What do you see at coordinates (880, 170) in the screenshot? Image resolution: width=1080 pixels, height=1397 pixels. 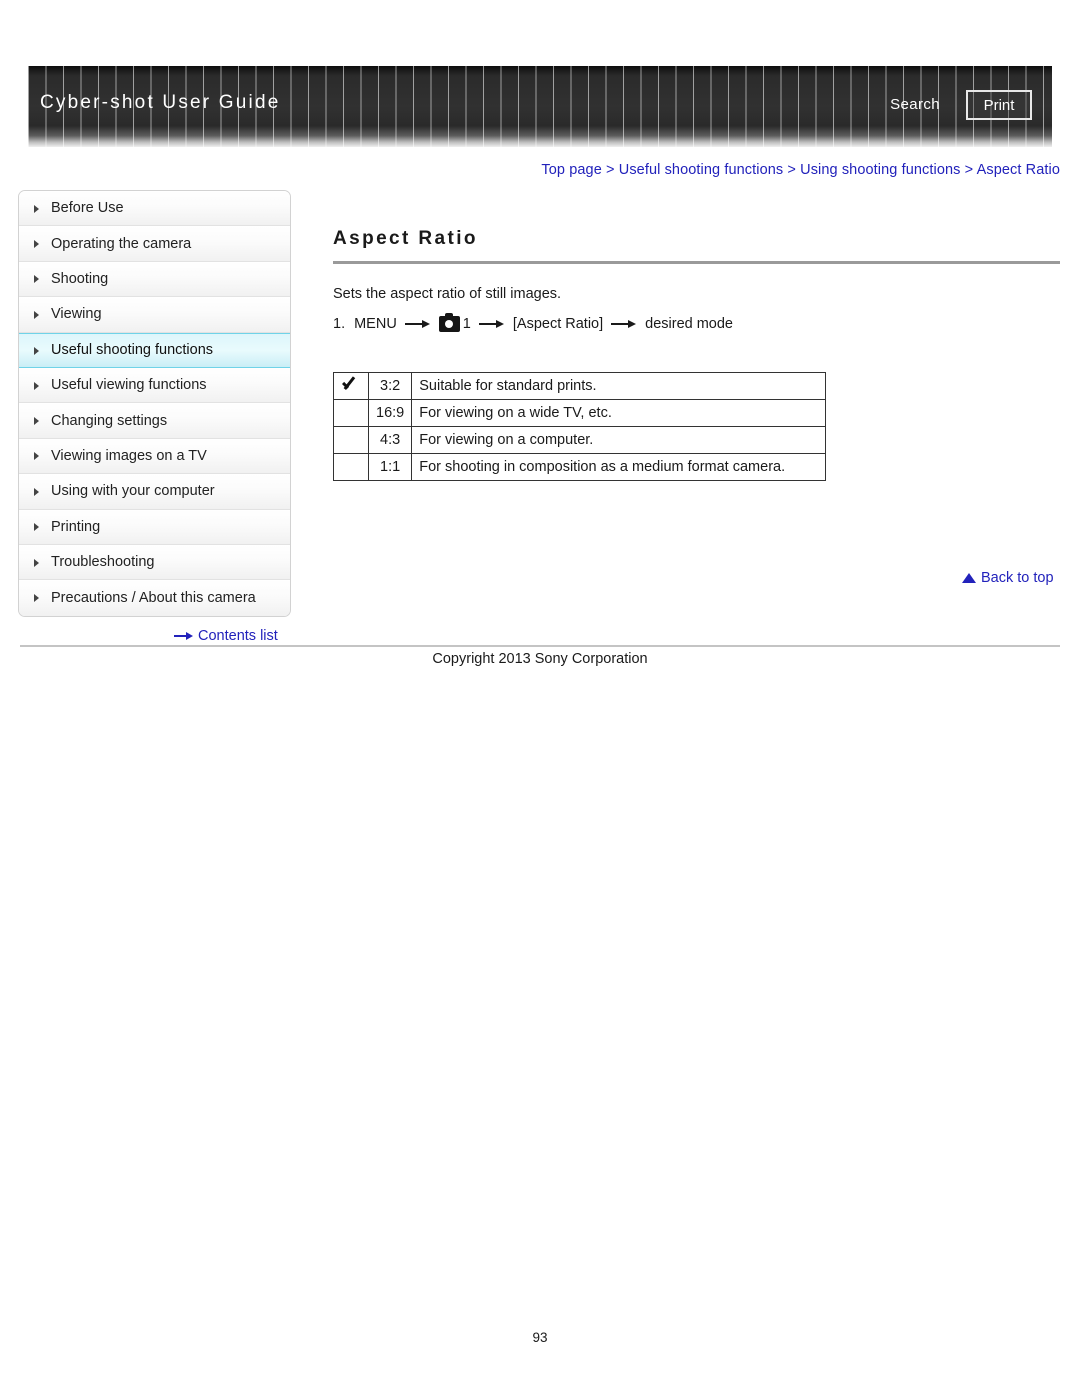 I see `breadcrumb-item-using-shooting-functions: Using shooting functions` at bounding box center [880, 170].